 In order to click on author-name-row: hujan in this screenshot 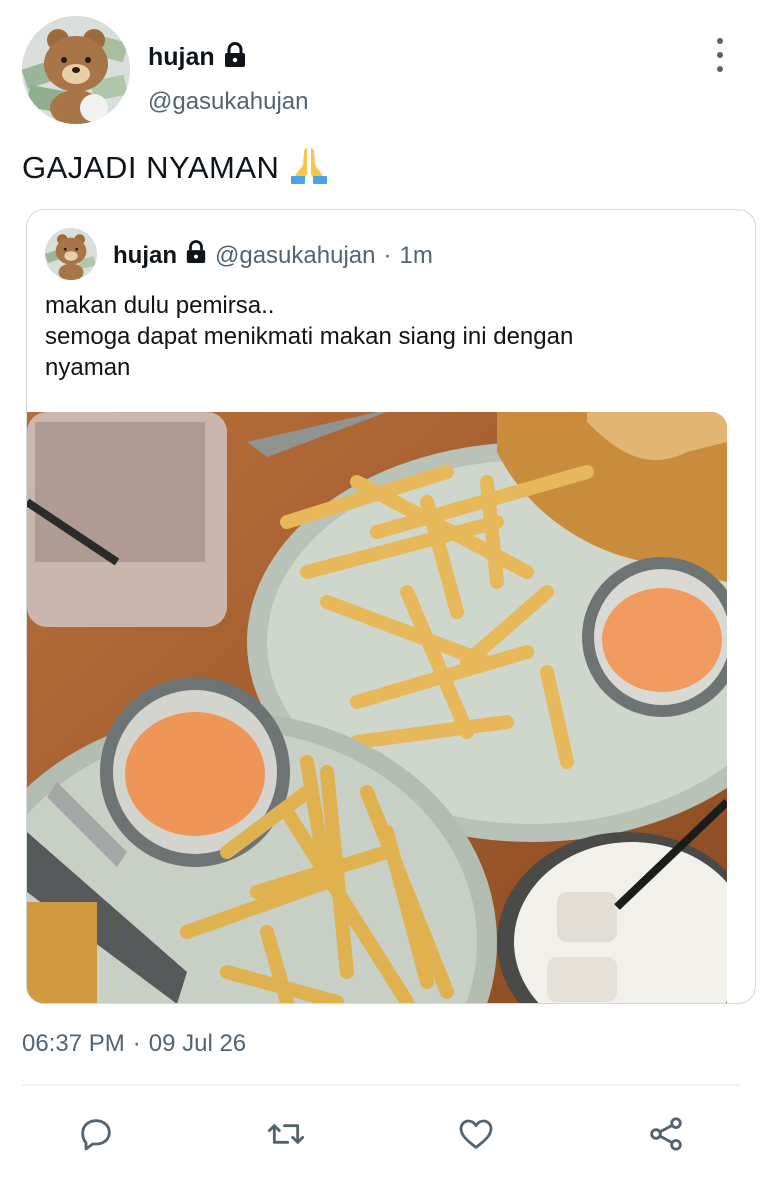, I will do `click(197, 57)`.